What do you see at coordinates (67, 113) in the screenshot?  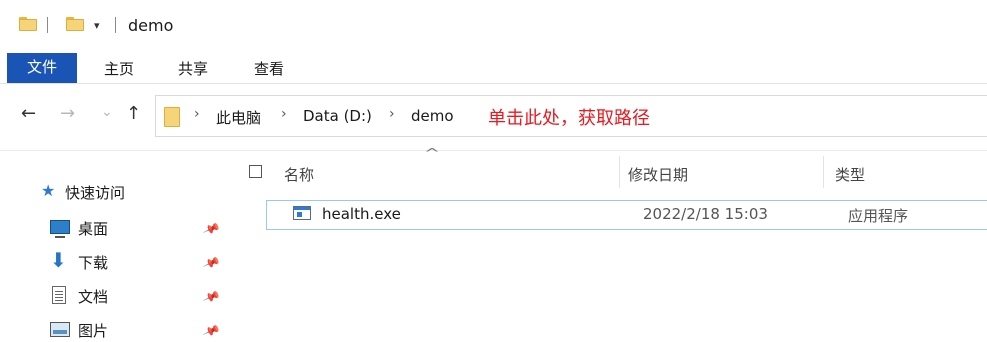 I see `forward-arrow-icon: →` at bounding box center [67, 113].